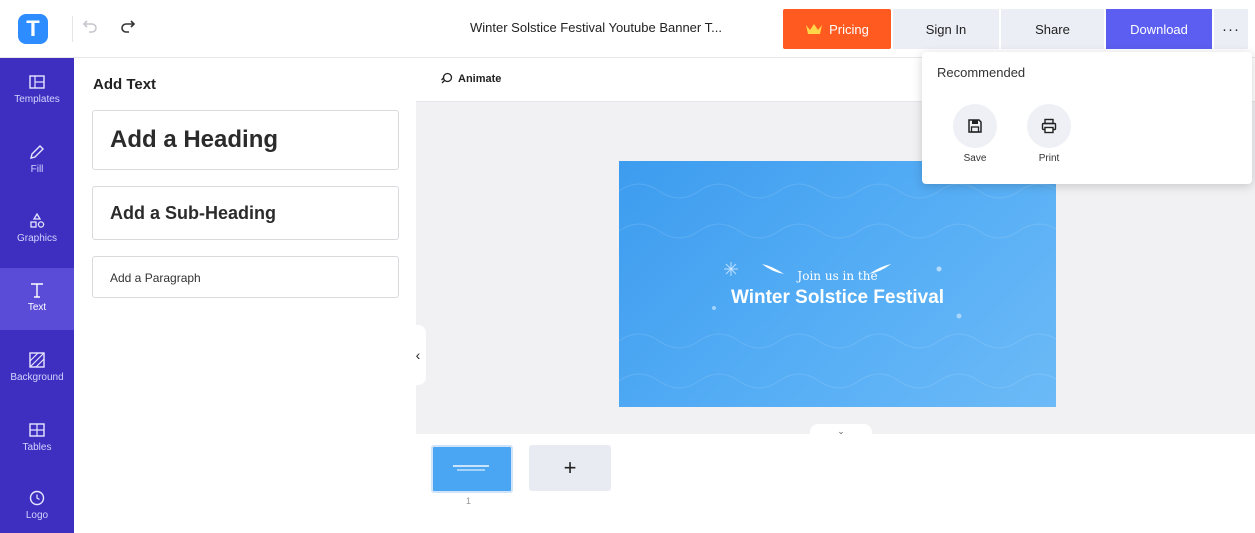  I want to click on save-label: Save, so click(975, 158).